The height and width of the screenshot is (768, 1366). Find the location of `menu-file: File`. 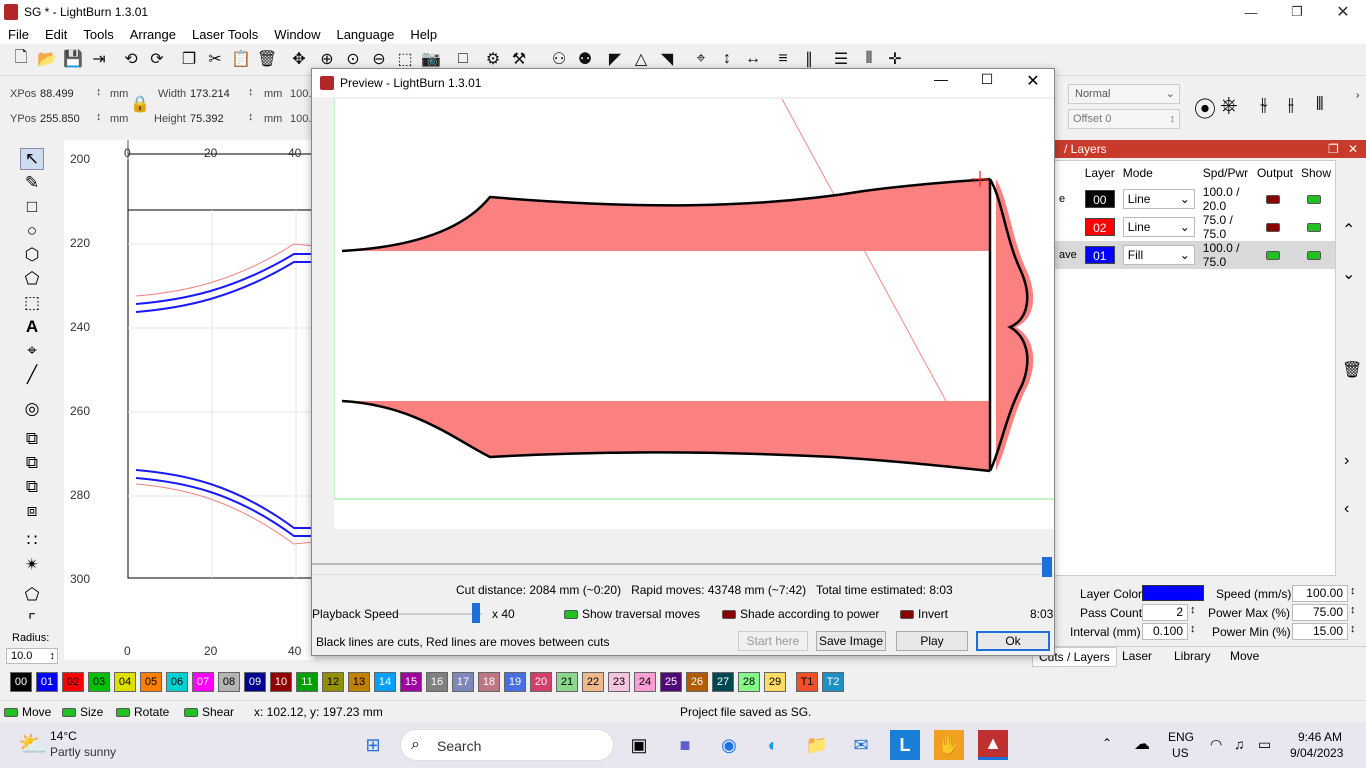

menu-file: File is located at coordinates (18, 34).